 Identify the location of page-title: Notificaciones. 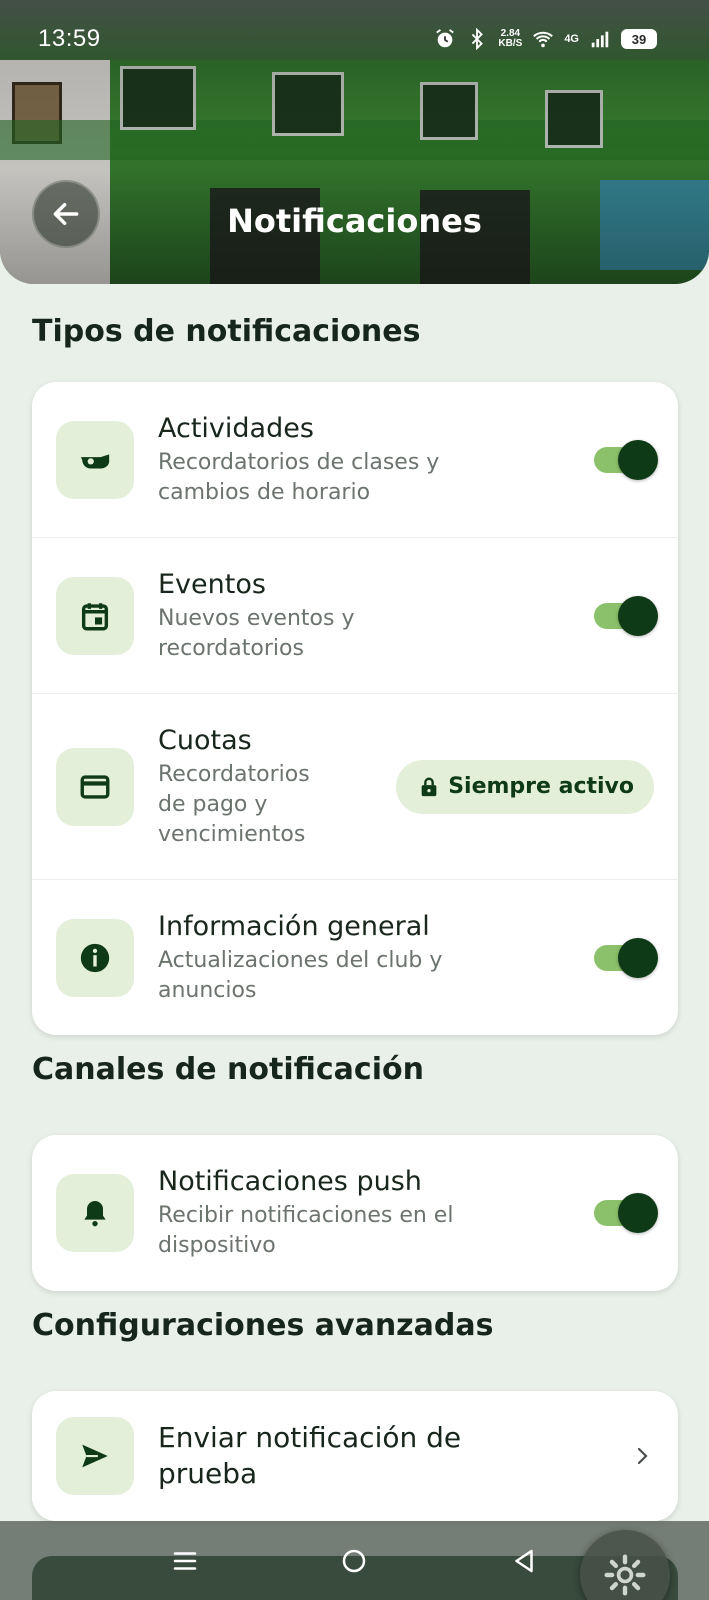
(354, 221).